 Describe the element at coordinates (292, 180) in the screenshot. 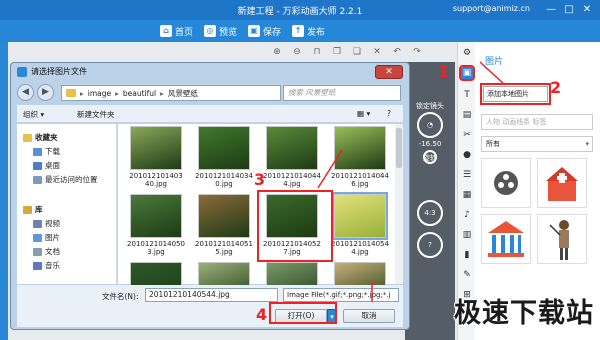

I see `file-name: 2010121014044 4.jpg` at that location.